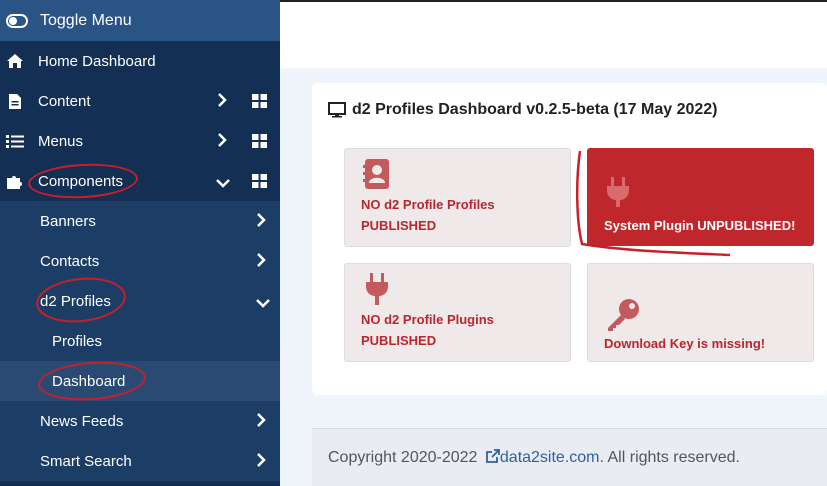 This screenshot has height=486, width=827. Describe the element at coordinates (140, 20) in the screenshot. I see `toggle-menu-button: Toggle Menu` at that location.